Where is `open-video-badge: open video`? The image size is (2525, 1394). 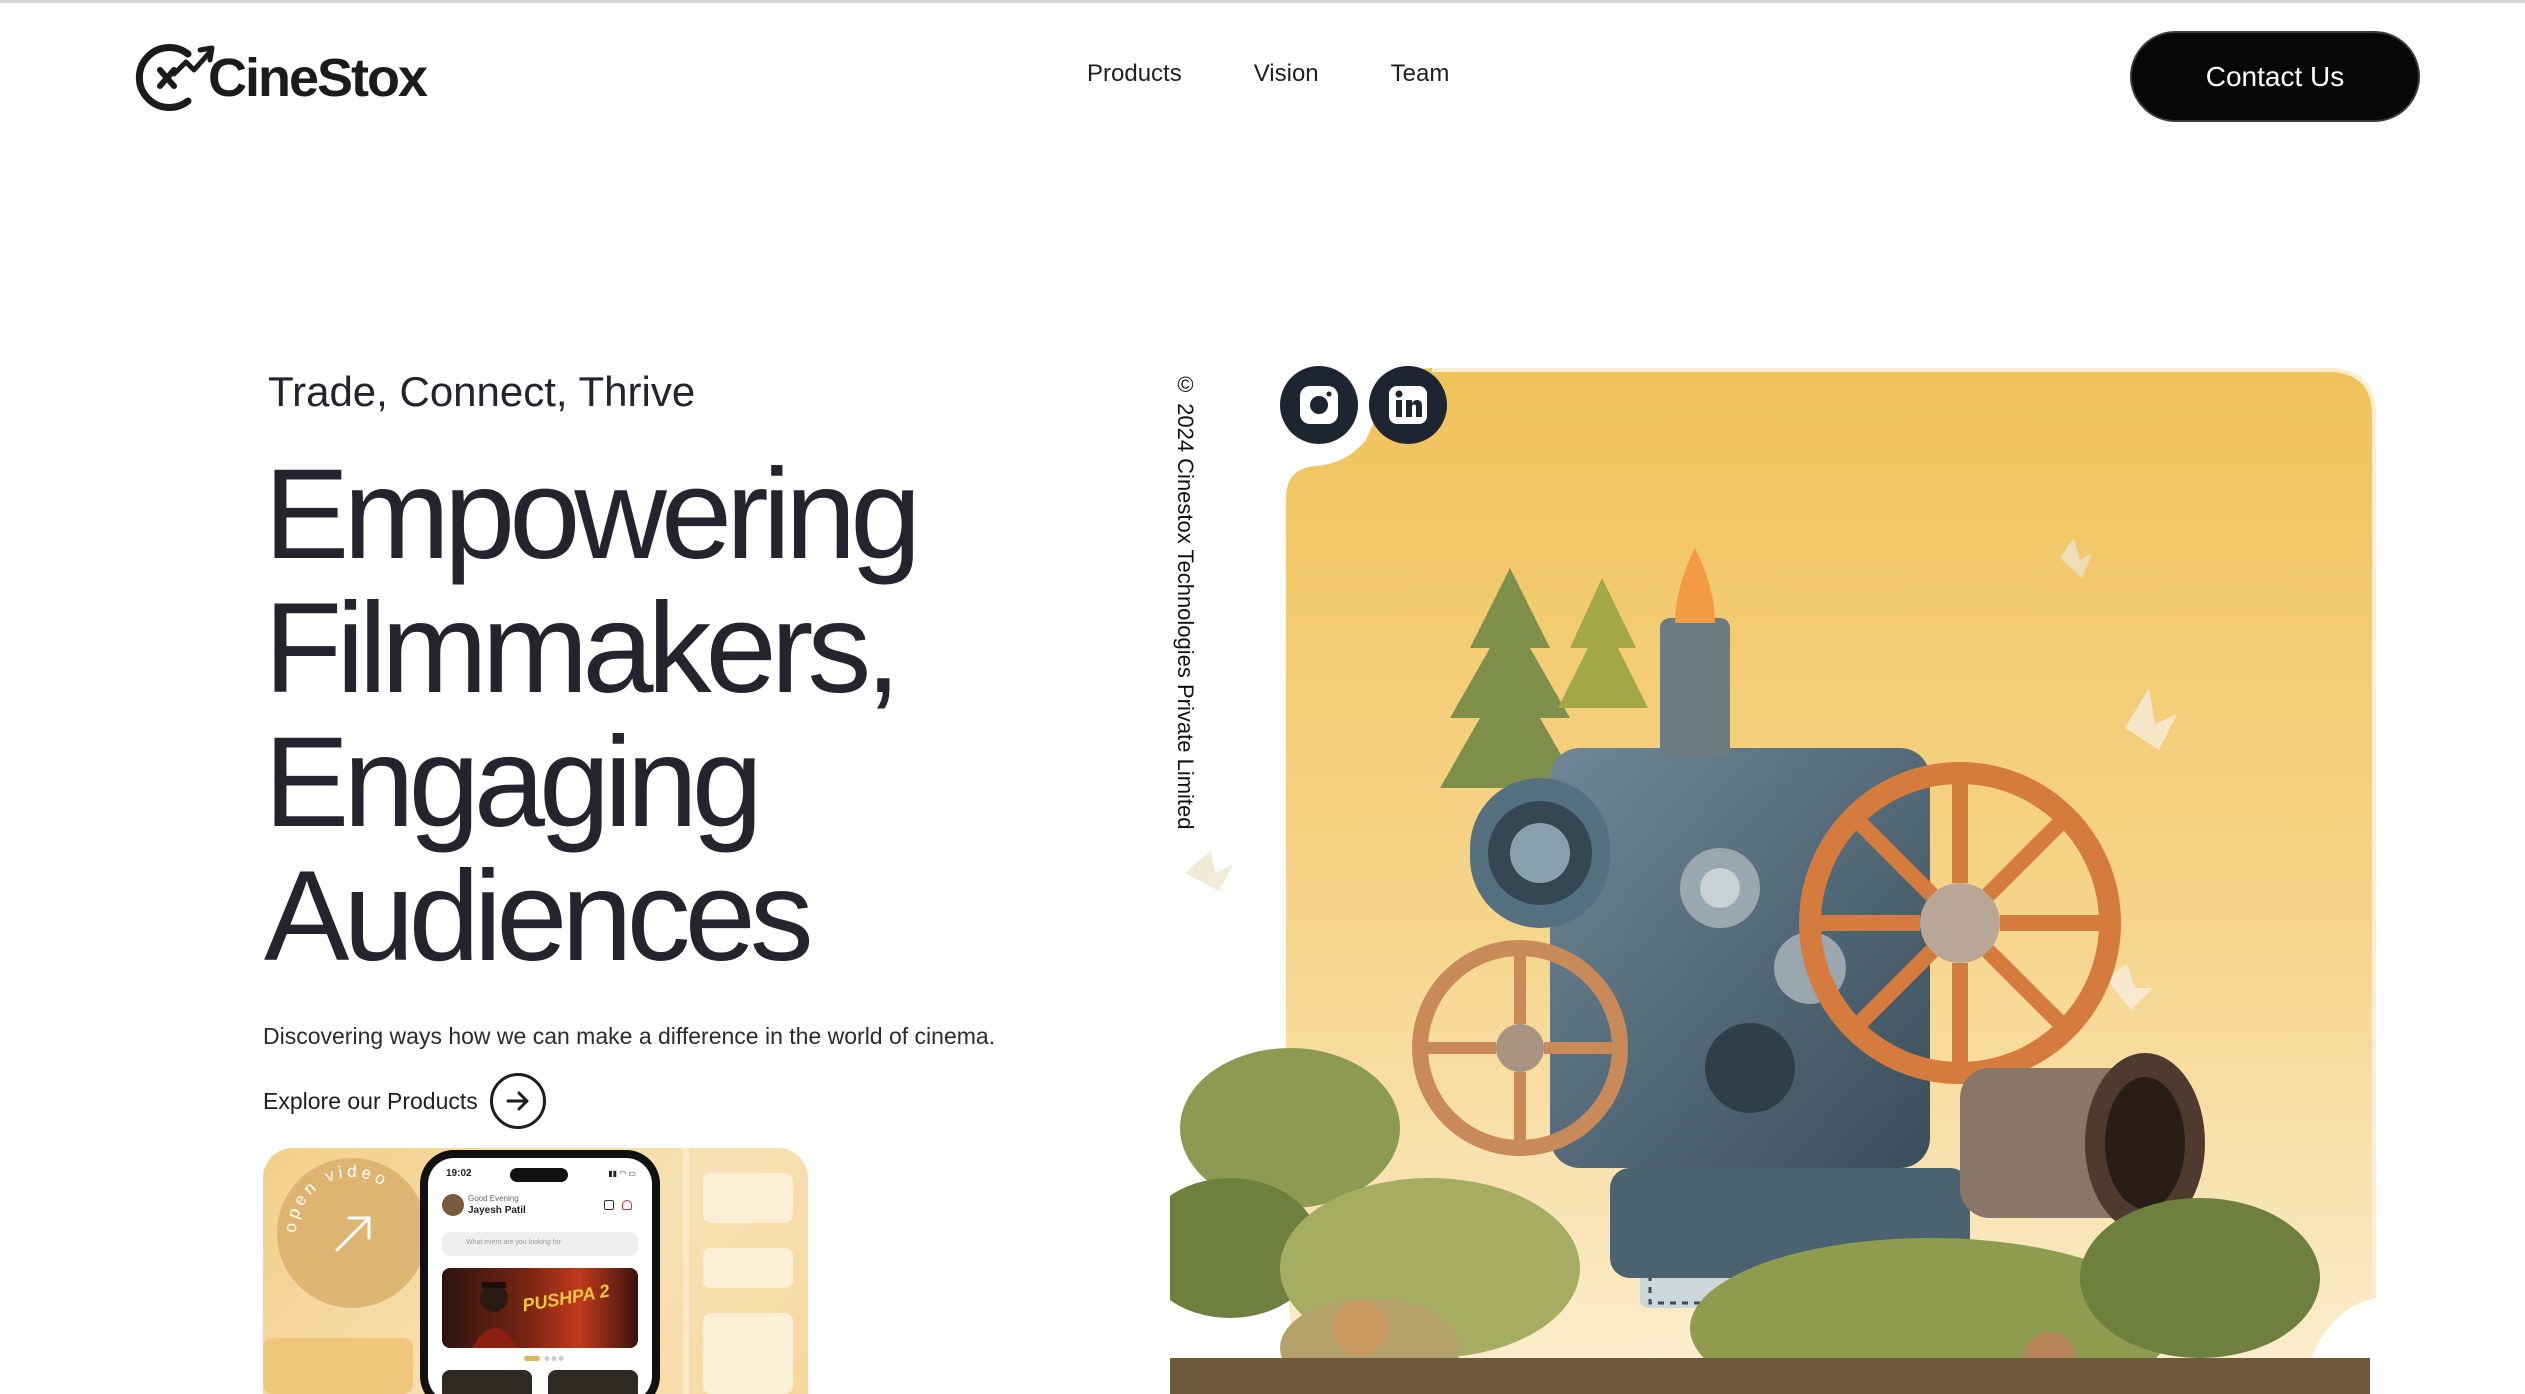
open-video-badge: open video is located at coordinates (352, 1233).